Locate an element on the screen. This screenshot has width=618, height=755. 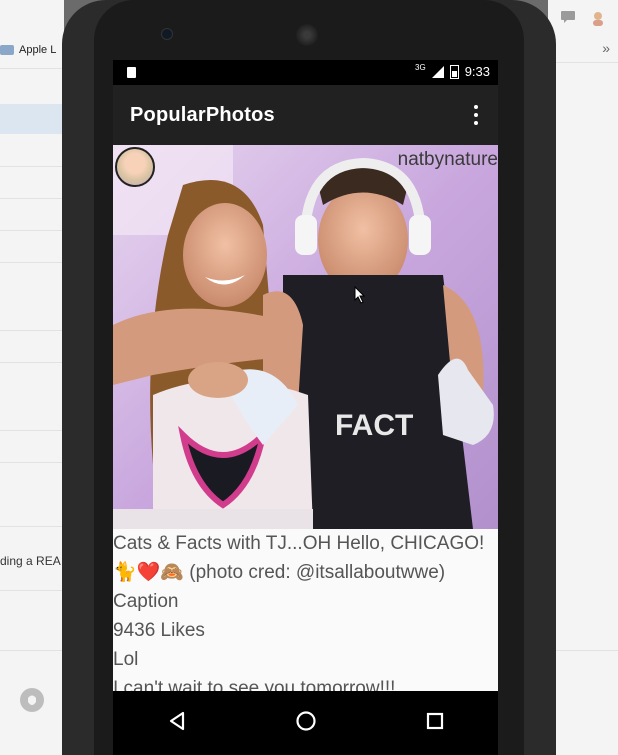
comment-item: Lol is located at coordinates (126, 659).